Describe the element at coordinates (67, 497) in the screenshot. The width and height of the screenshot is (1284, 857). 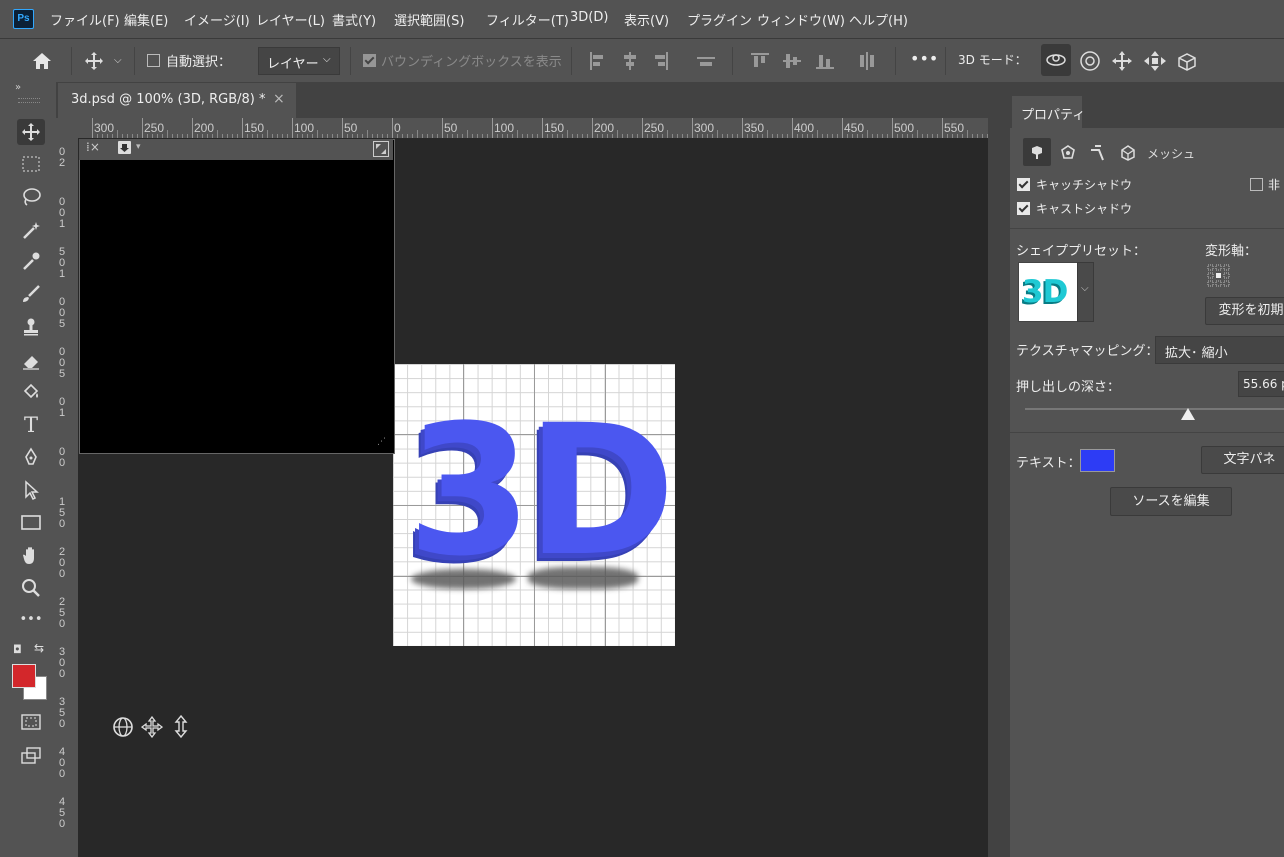
I see `vertical-ruler: 020015010050050100150200250300350400450` at that location.